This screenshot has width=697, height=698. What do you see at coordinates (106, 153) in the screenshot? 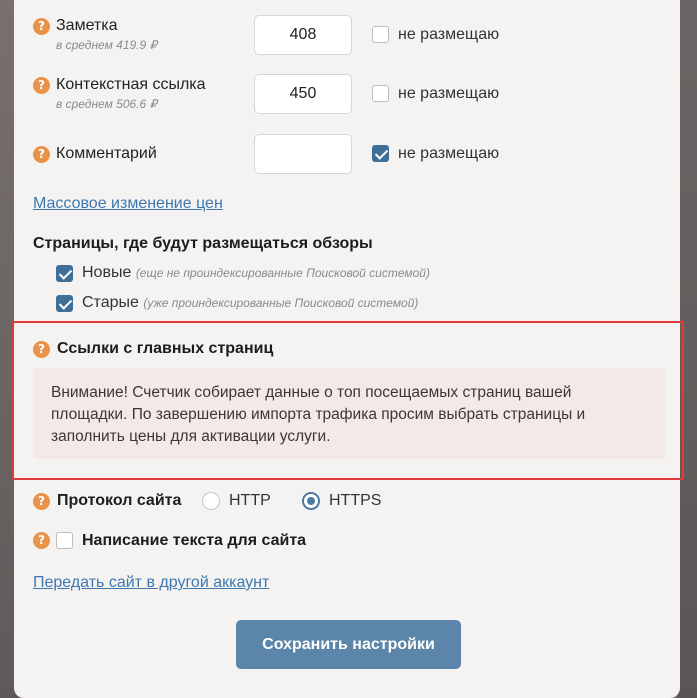
I see `price-label-comment: Комментарий` at bounding box center [106, 153].